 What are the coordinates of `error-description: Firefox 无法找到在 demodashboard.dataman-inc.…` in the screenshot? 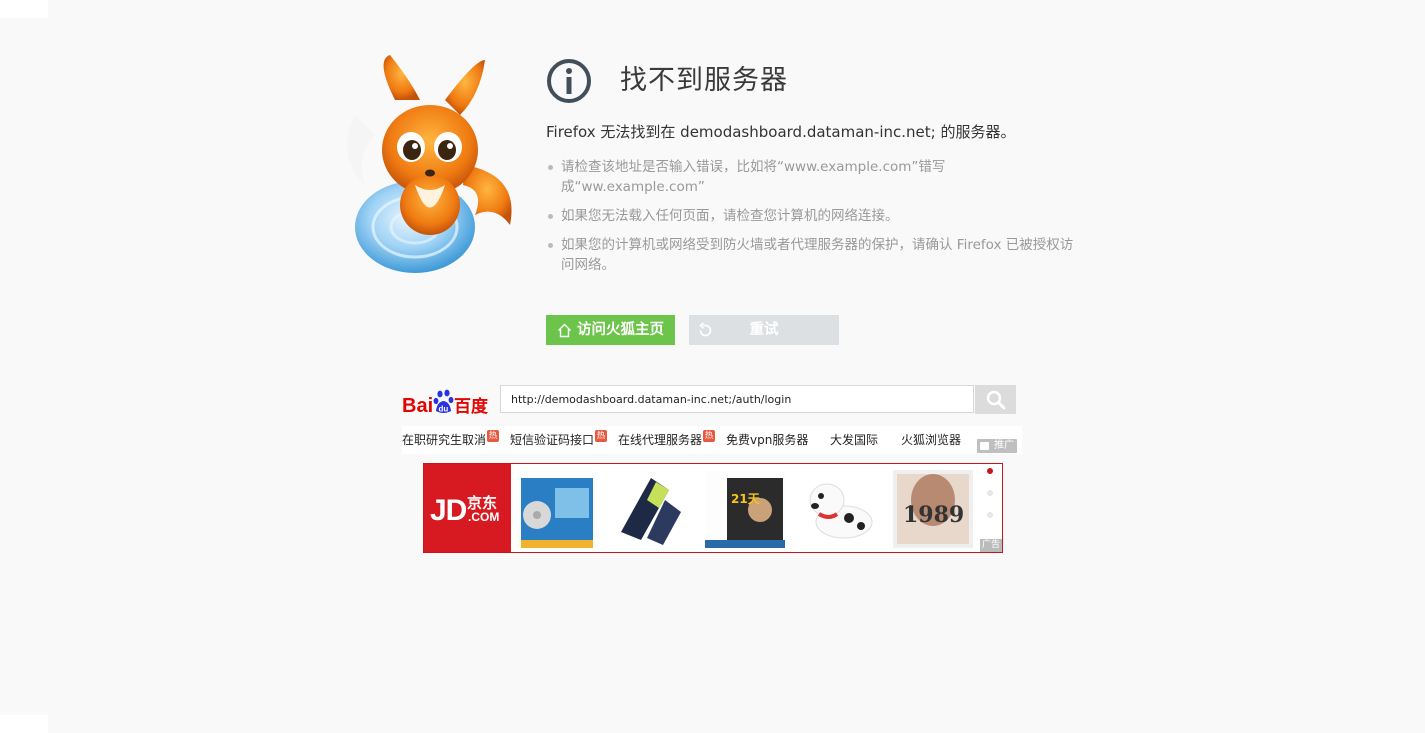 It's located at (781, 132).